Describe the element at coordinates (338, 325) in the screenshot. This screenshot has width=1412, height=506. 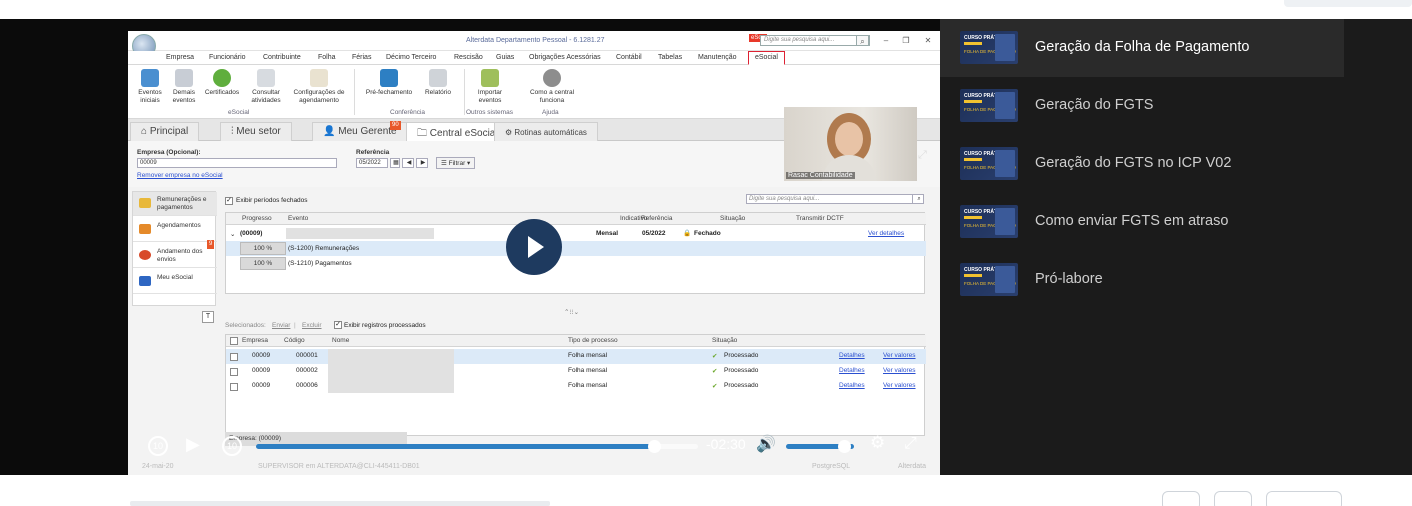
I see `exibir-processados-checkbox: ✓` at that location.